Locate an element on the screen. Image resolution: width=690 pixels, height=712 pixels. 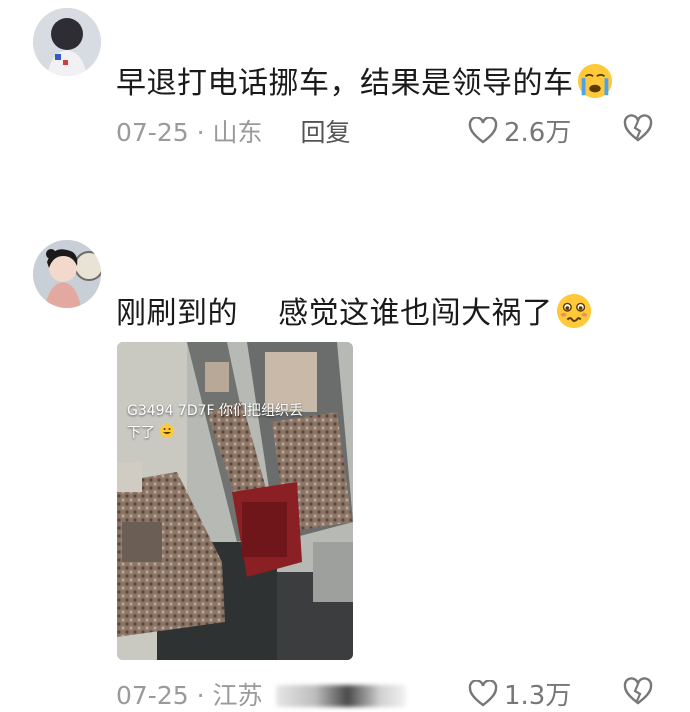
image-caption: G3494 7D7F 你们把组织丢 下了 is located at coordinates (237, 422).